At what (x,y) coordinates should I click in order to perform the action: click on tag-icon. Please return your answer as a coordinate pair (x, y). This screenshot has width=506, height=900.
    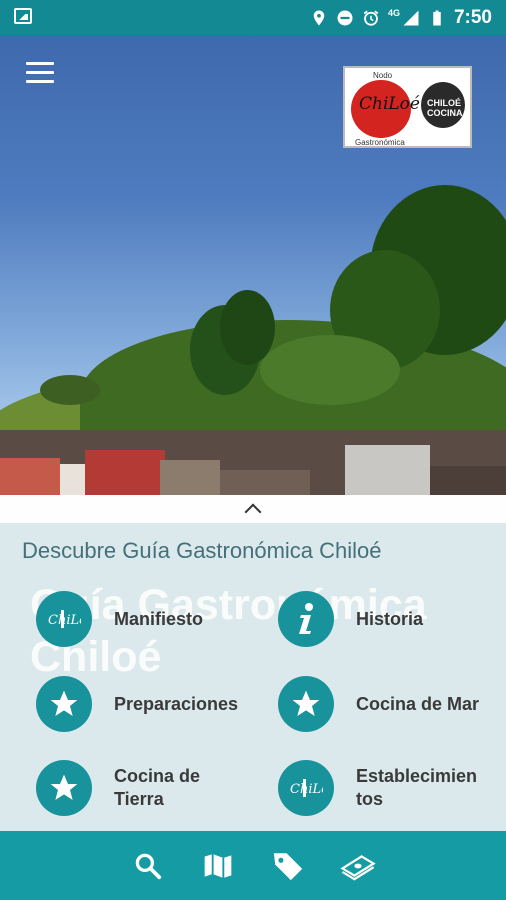
    Looking at the image, I should click on (288, 866).